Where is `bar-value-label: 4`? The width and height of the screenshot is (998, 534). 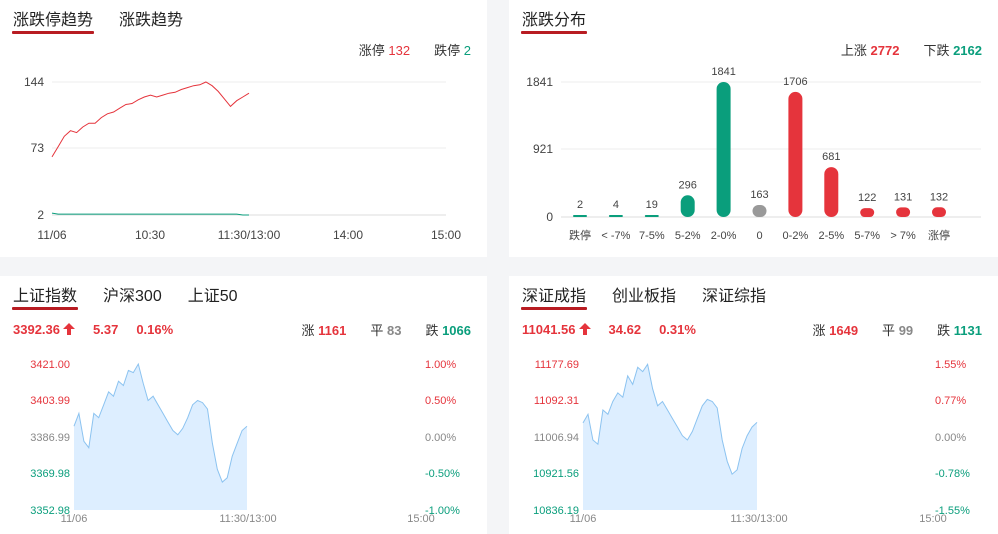 bar-value-label: 4 is located at coordinates (616, 205).